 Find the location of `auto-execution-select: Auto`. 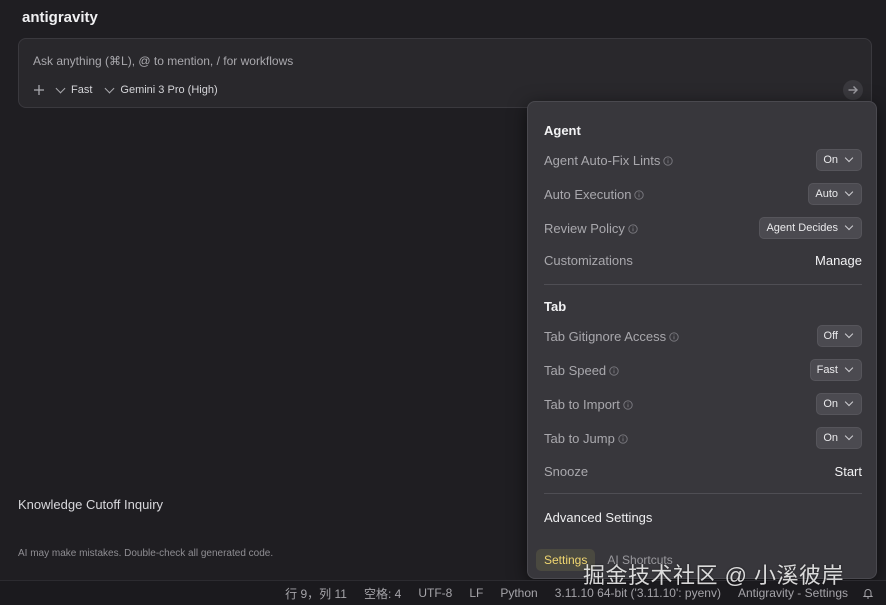

auto-execution-select: Auto is located at coordinates (835, 194).